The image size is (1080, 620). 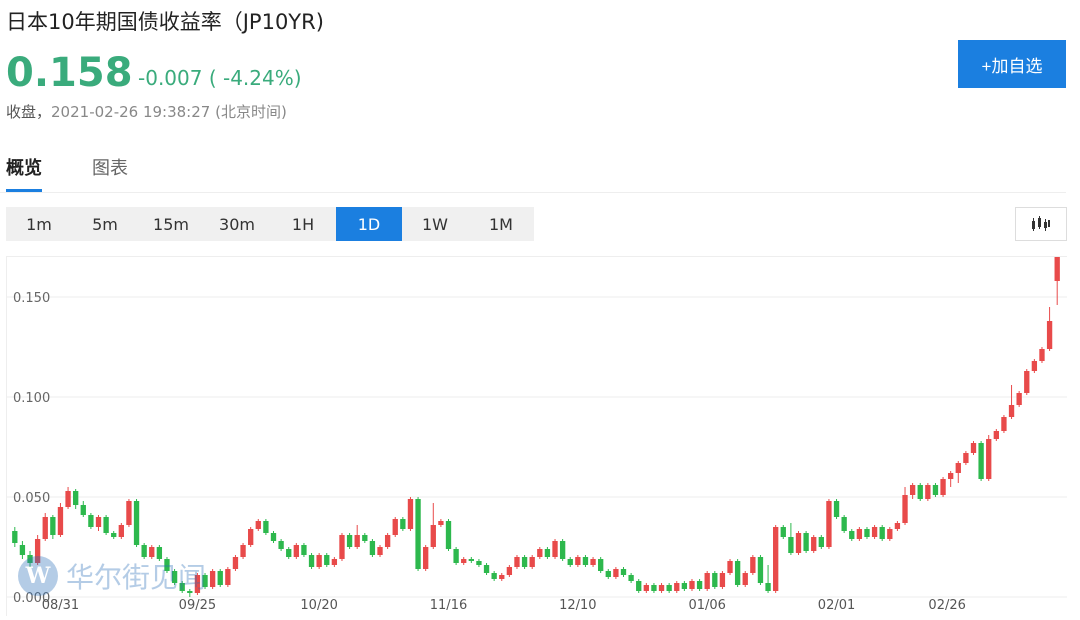 What do you see at coordinates (38, 576) in the screenshot?
I see `watermark-logo: W` at bounding box center [38, 576].